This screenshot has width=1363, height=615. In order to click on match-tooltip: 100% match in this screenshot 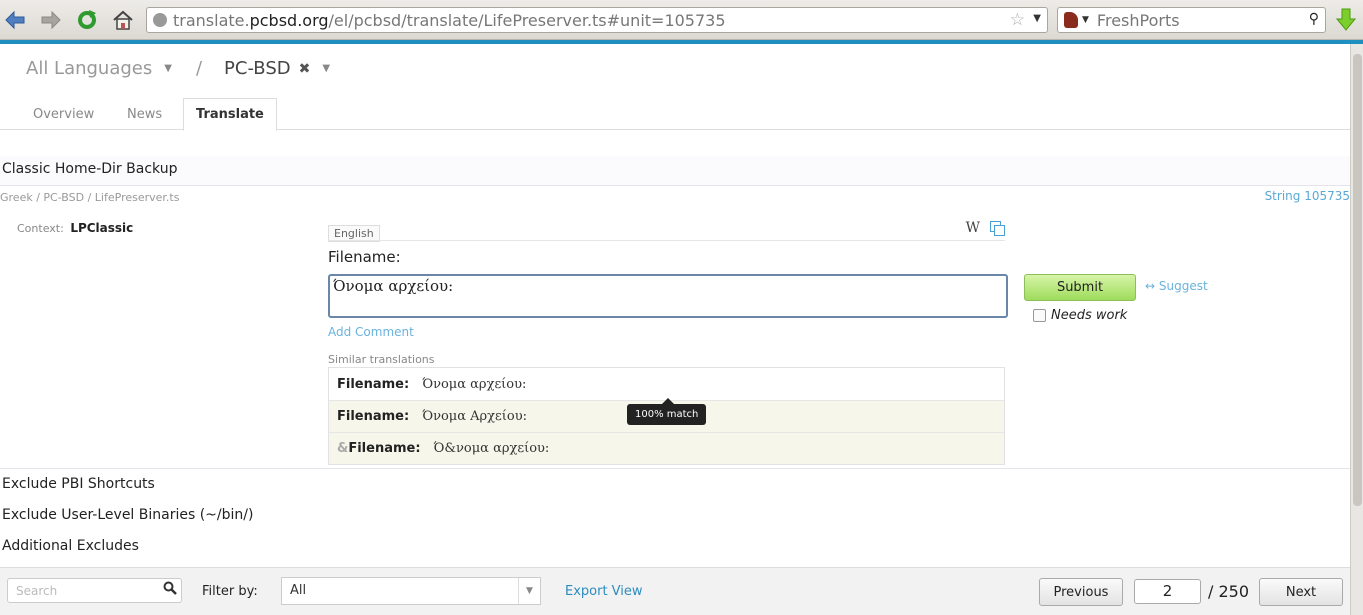, I will do `click(667, 411)`.